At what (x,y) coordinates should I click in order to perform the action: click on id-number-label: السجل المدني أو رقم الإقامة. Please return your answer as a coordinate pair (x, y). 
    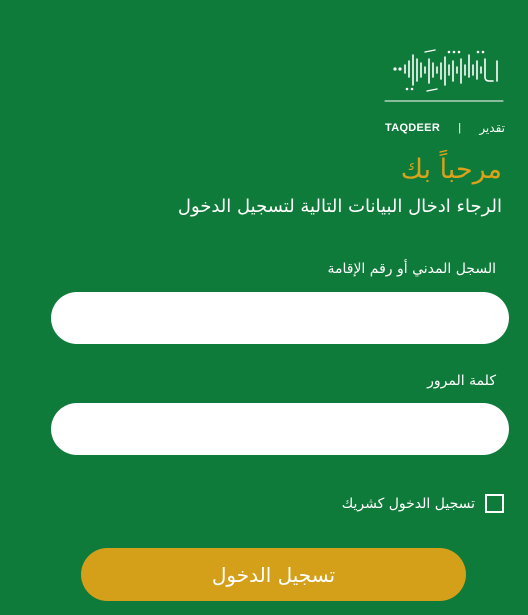
    Looking at the image, I should click on (411, 269).